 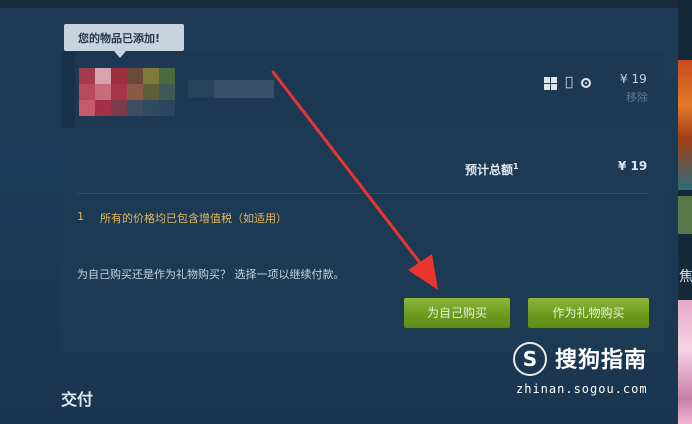 What do you see at coordinates (582, 389) in the screenshot?
I see `watermark-url: zhinan.sogou.com` at bounding box center [582, 389].